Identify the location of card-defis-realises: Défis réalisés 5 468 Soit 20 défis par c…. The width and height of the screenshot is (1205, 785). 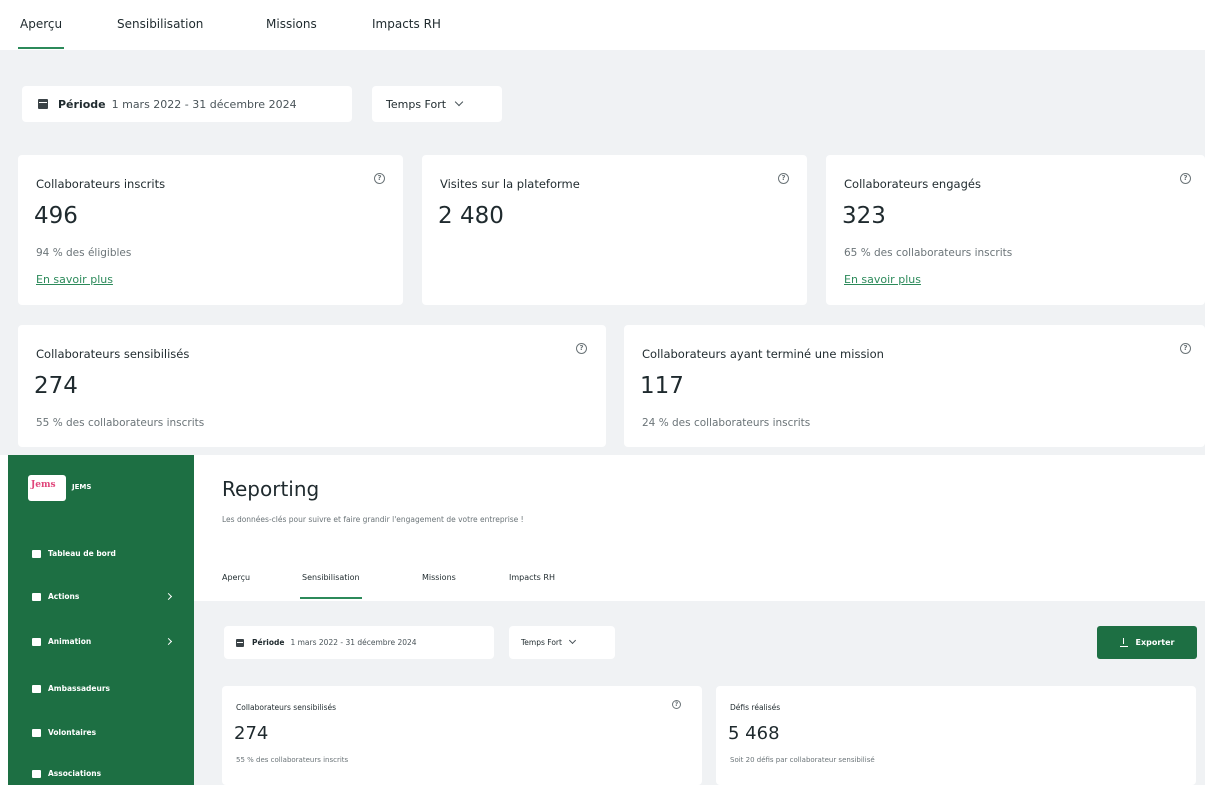
(956, 735).